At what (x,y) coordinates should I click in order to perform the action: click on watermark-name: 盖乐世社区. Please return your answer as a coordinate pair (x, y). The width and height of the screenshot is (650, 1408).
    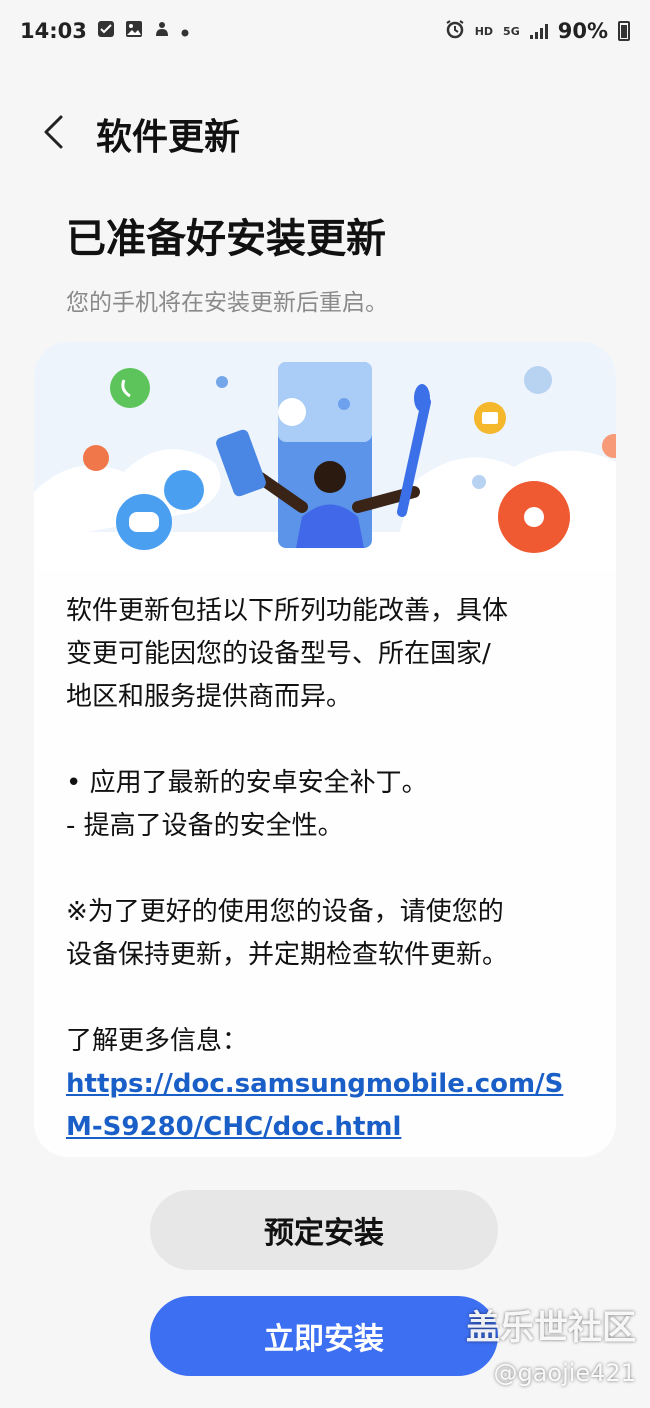
    Looking at the image, I should click on (551, 1328).